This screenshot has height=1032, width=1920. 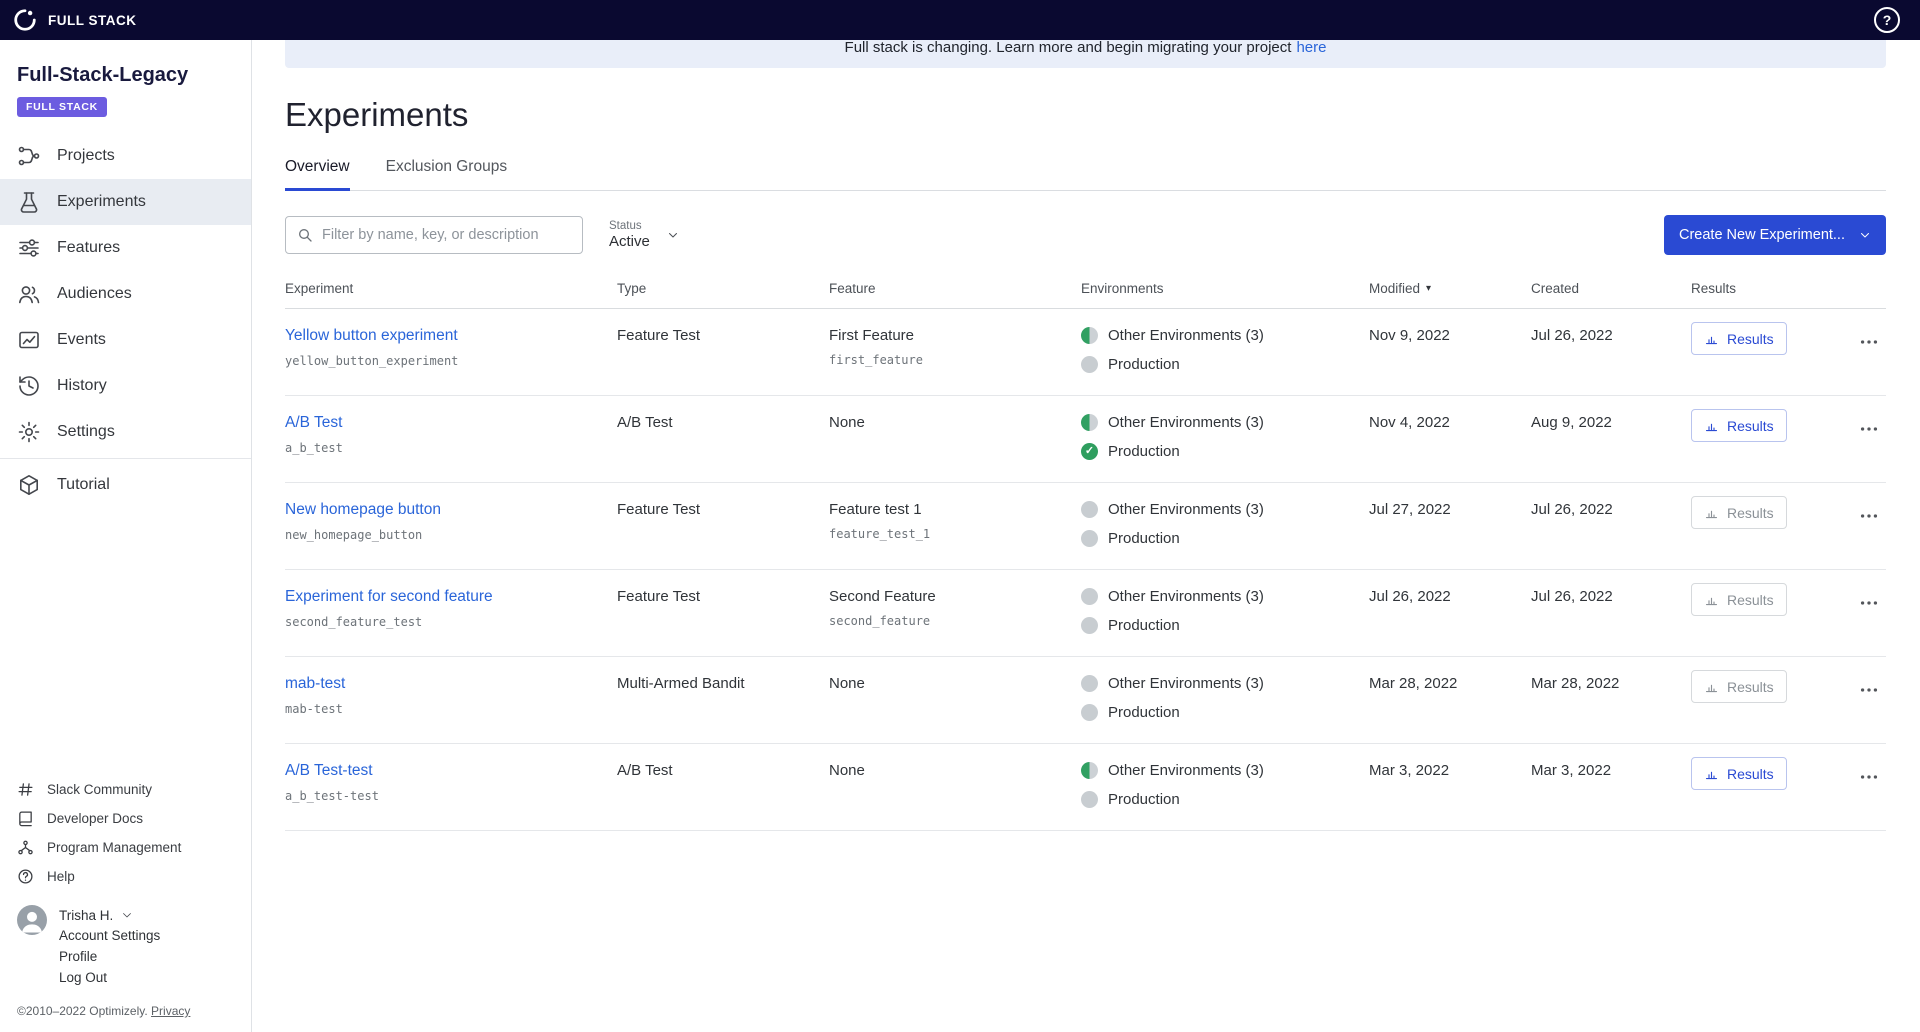 What do you see at coordinates (109, 956) in the screenshot?
I see `profile-link: Profile` at bounding box center [109, 956].